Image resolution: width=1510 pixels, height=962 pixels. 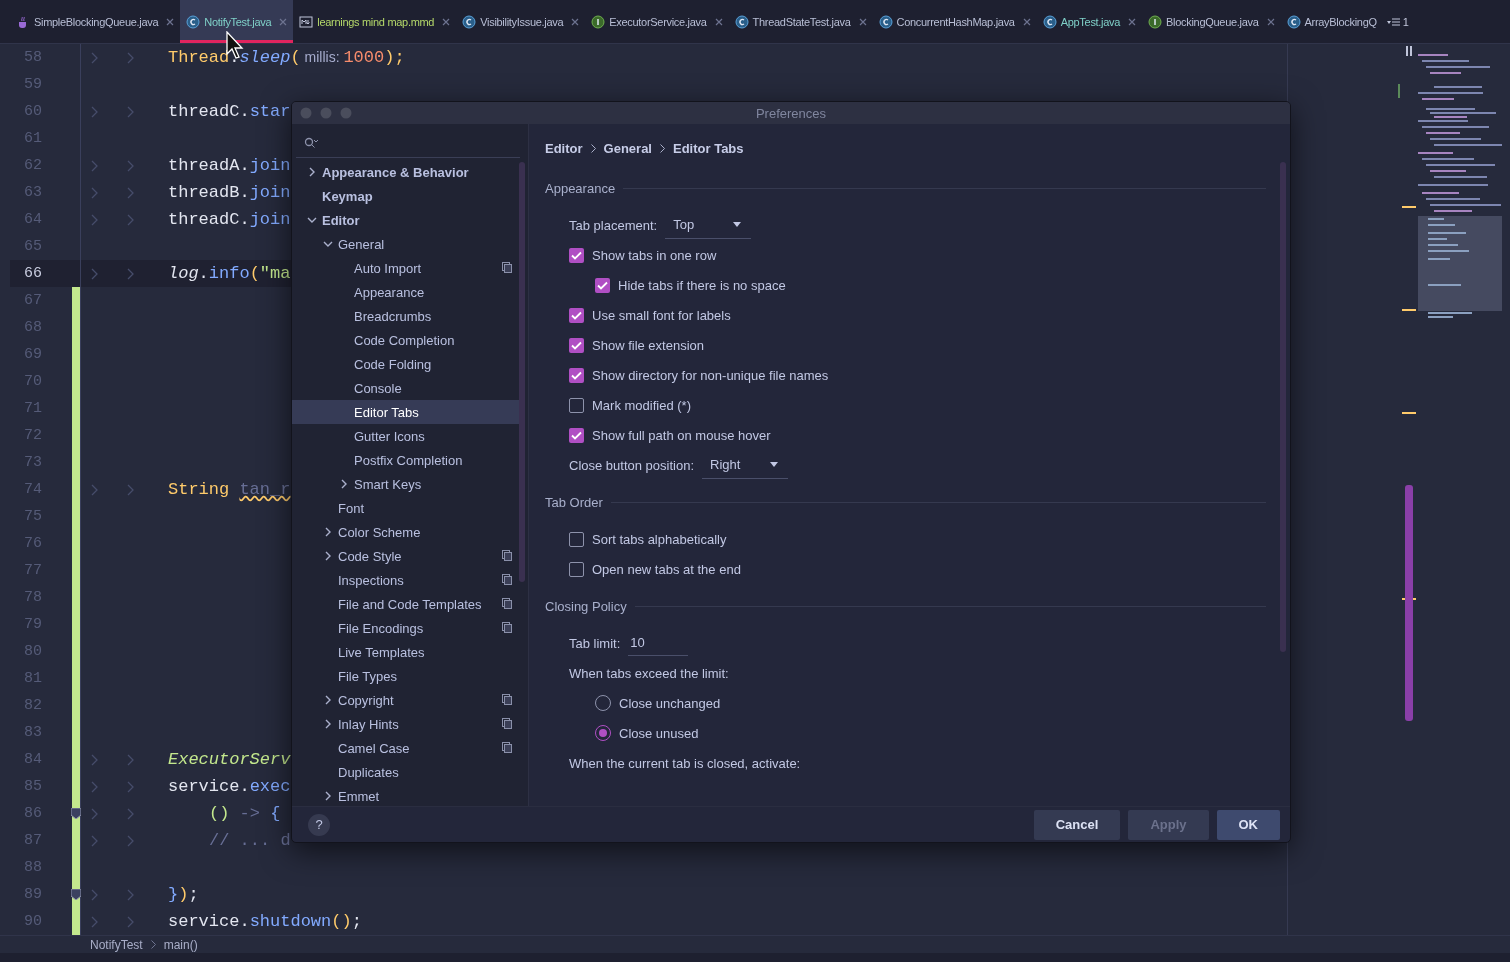 What do you see at coordinates (406, 364) in the screenshot?
I see `tree-item: Code Folding` at bounding box center [406, 364].